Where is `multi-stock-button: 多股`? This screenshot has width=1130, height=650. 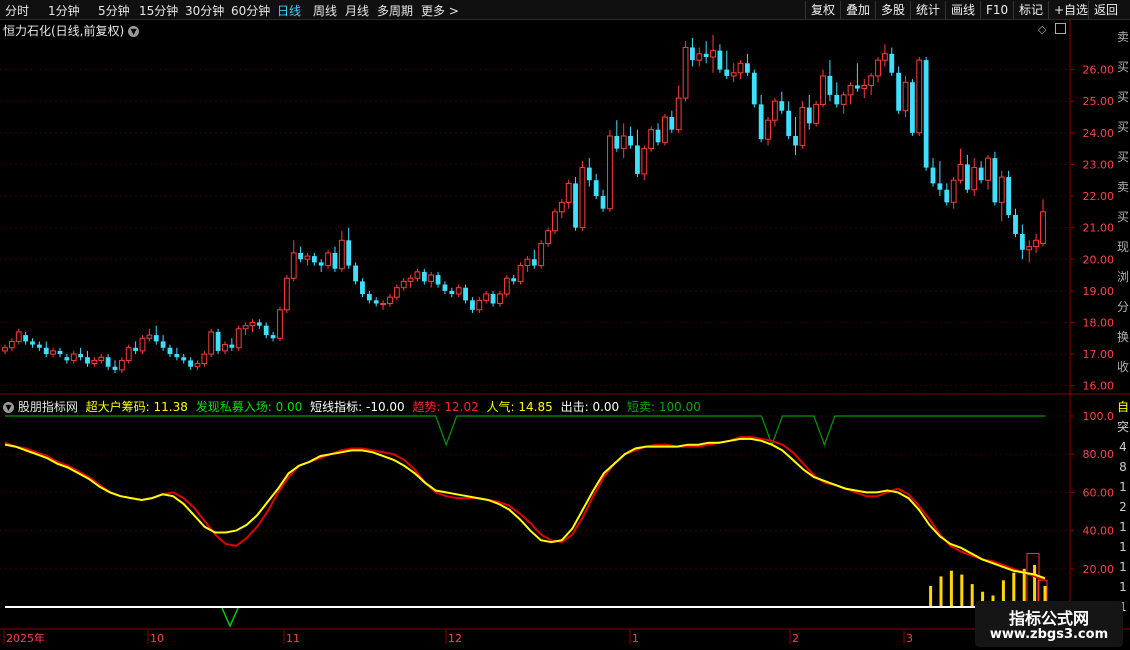
multi-stock-button: 多股 is located at coordinates (892, 10).